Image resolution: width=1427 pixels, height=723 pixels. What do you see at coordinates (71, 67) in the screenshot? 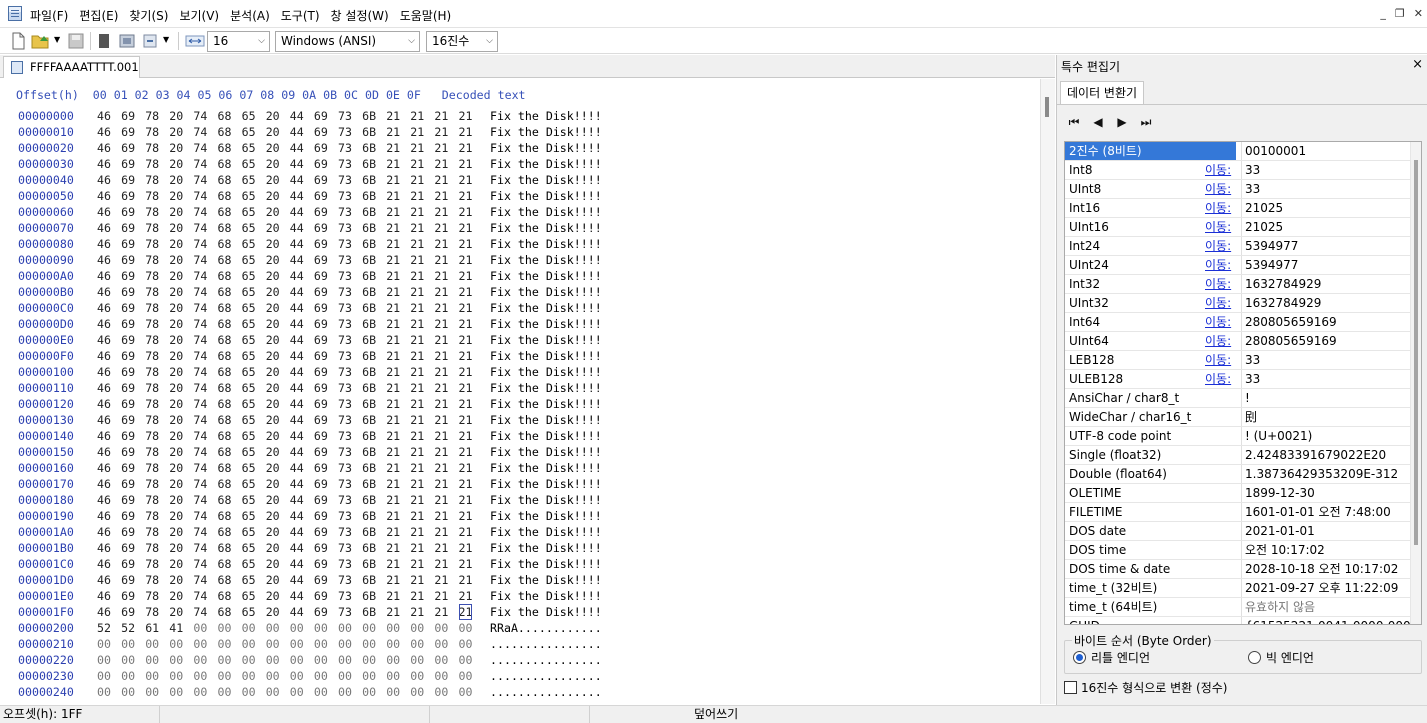
I see `tab-file: FFFFAAAATTTT.001` at bounding box center [71, 67].